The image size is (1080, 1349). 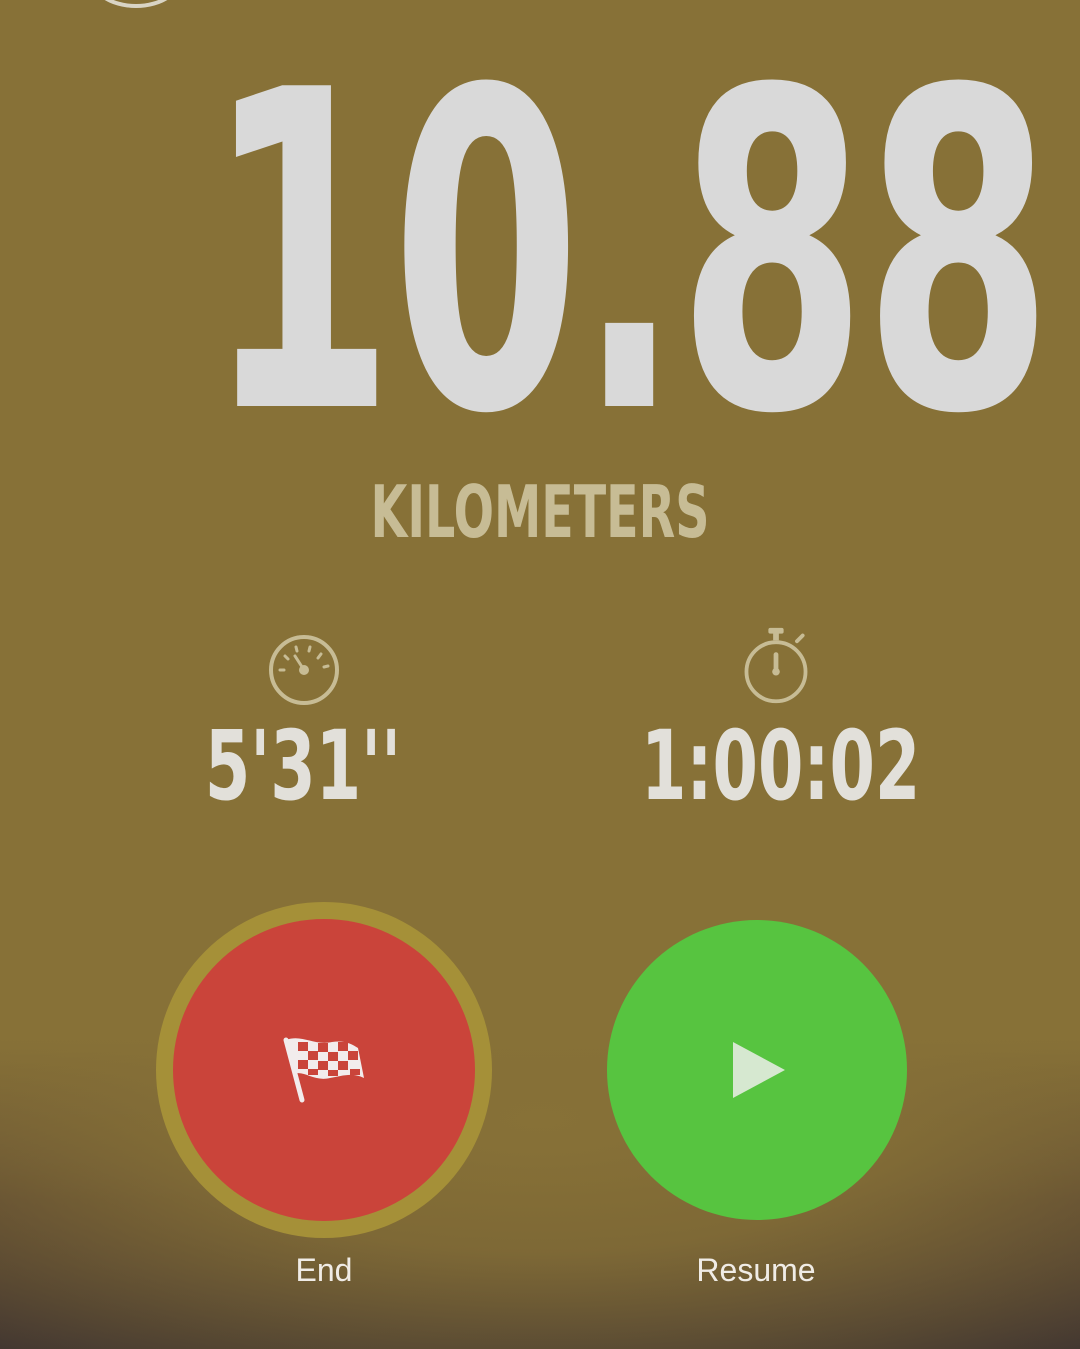 I want to click on pace-value: 5'31'', so click(x=303, y=766).